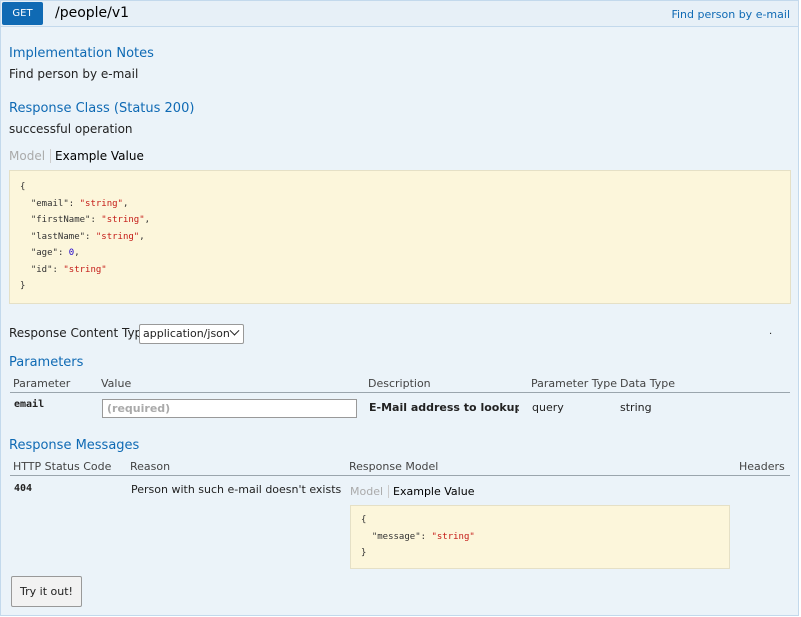 This screenshot has width=801, height=617. I want to click on field-line: "message": "string", so click(423, 536).